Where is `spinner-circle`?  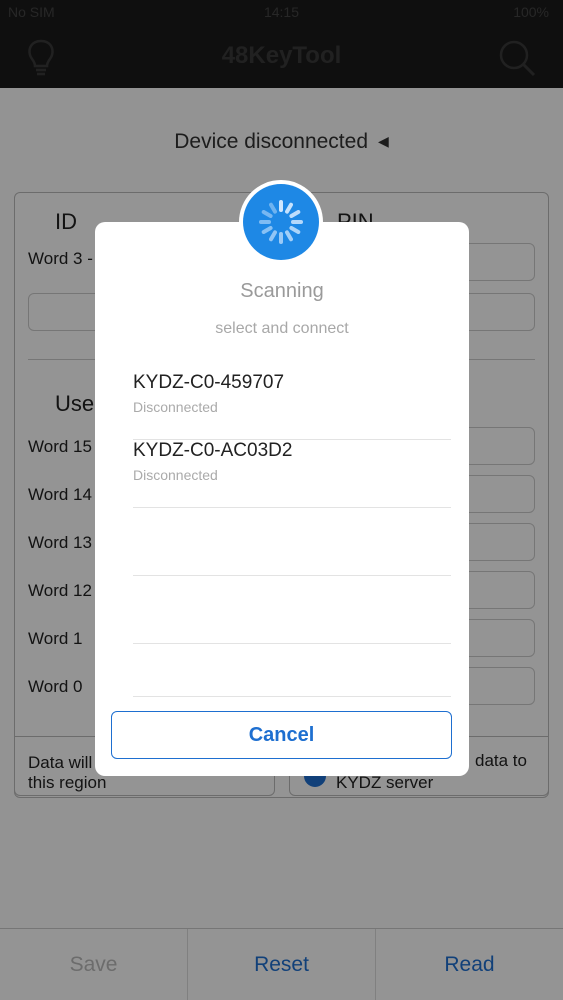
spinner-circle is located at coordinates (281, 222).